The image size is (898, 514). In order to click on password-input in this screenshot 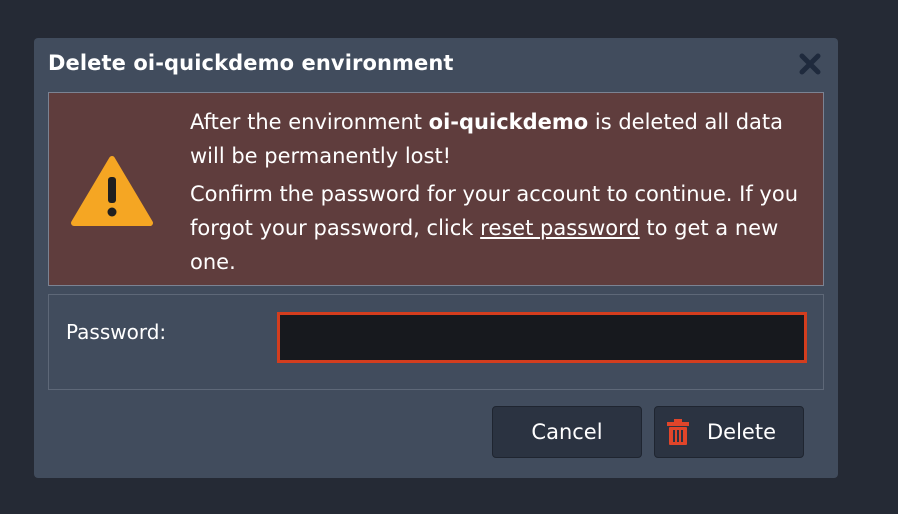, I will do `click(542, 337)`.